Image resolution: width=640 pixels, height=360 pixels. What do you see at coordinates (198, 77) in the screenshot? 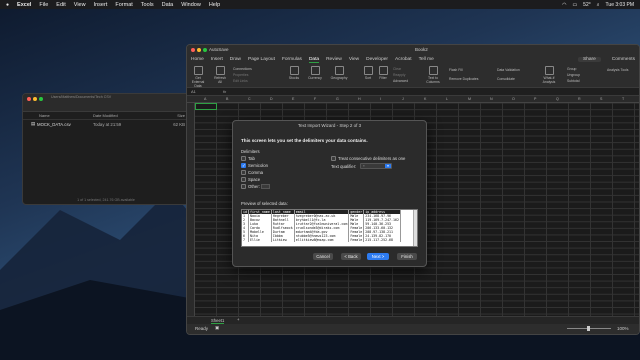
I see `get-external-data-button: Get External Data` at bounding box center [198, 77].